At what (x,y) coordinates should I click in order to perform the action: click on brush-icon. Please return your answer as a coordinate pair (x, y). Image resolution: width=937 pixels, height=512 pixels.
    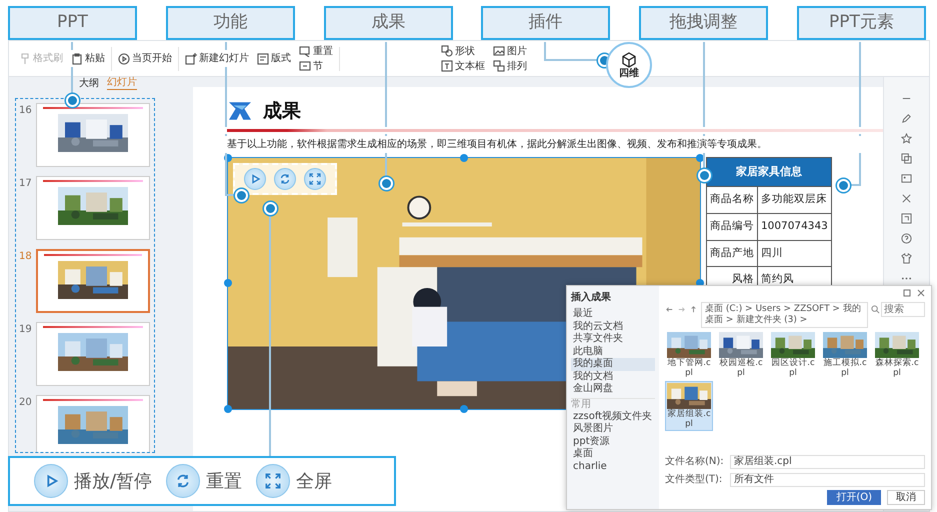
    Looking at the image, I should click on (25, 58).